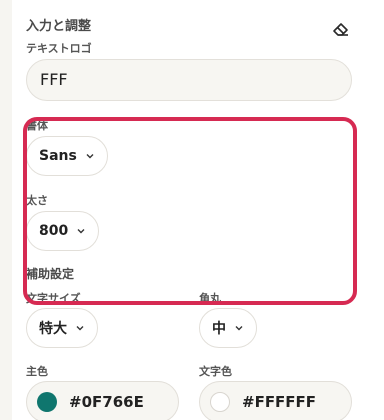 The height and width of the screenshot is (420, 384). What do you see at coordinates (279, 402) in the screenshot?
I see `text-color-value: #FFFFFF` at bounding box center [279, 402].